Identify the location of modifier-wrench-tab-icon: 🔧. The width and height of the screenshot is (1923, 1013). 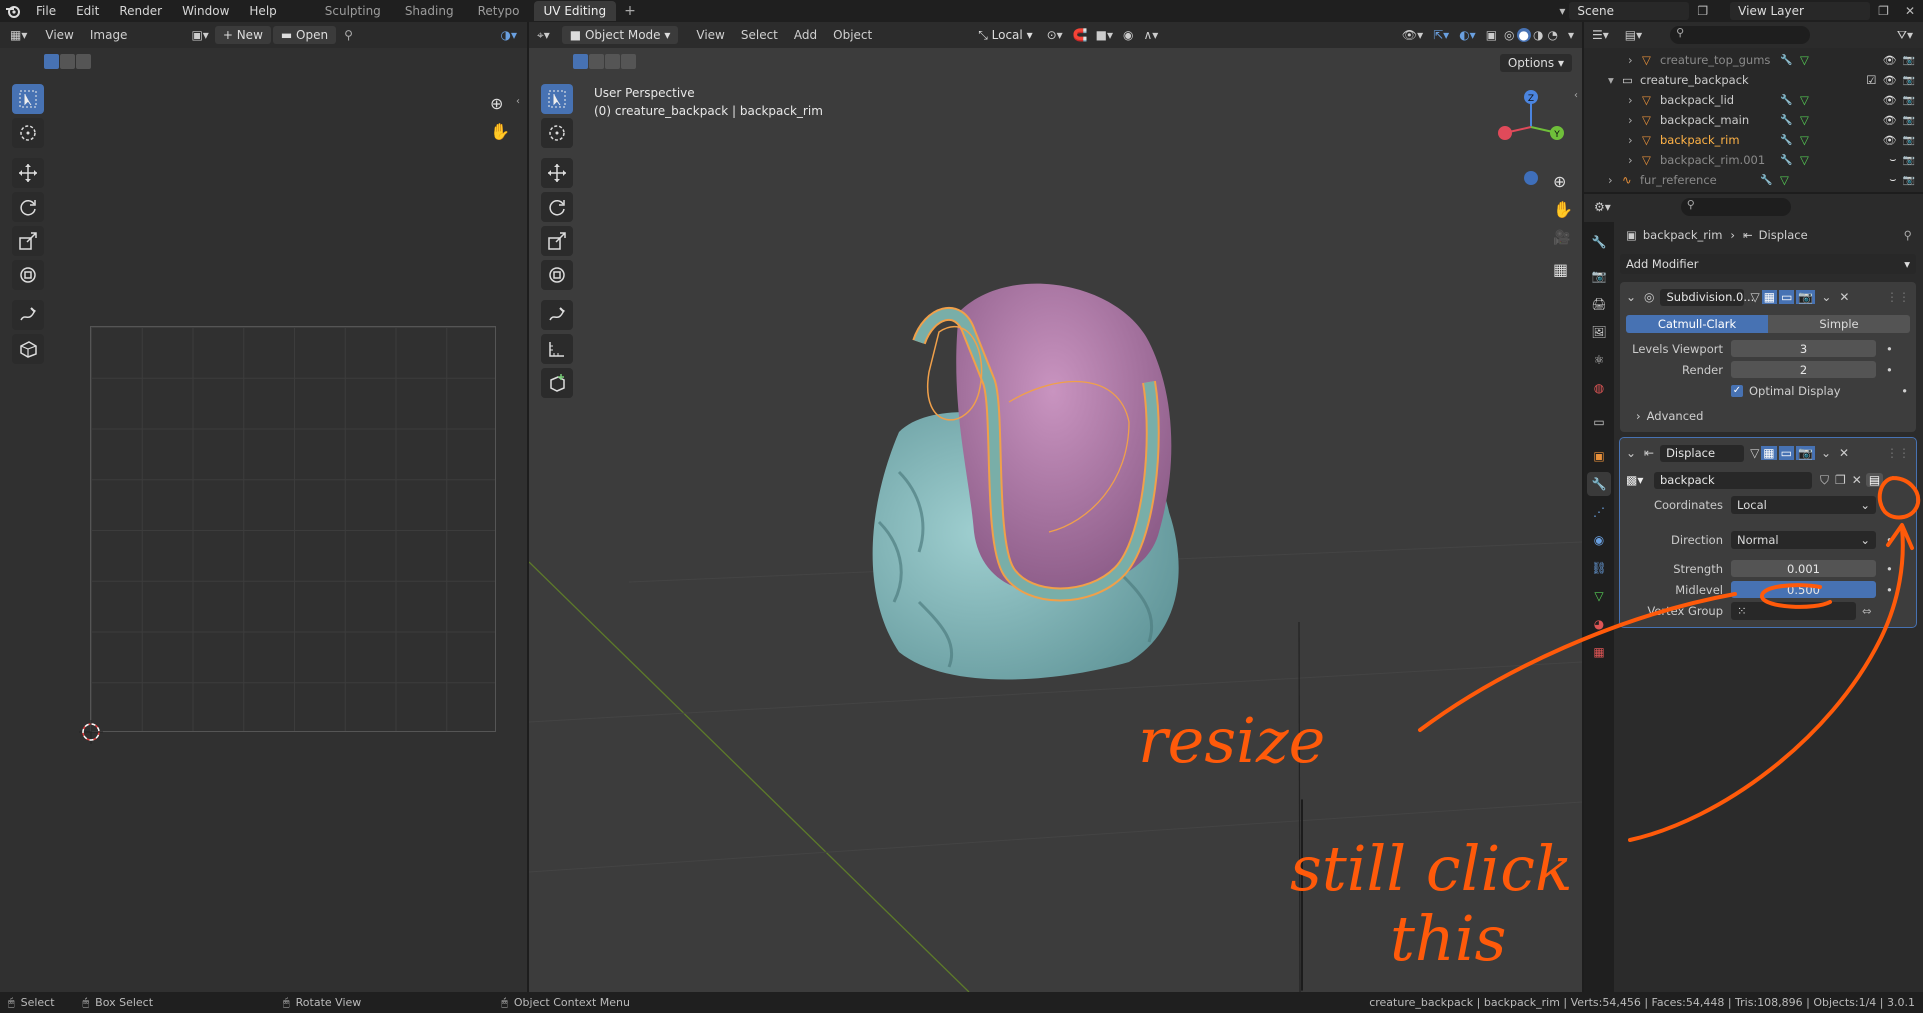
(1599, 484).